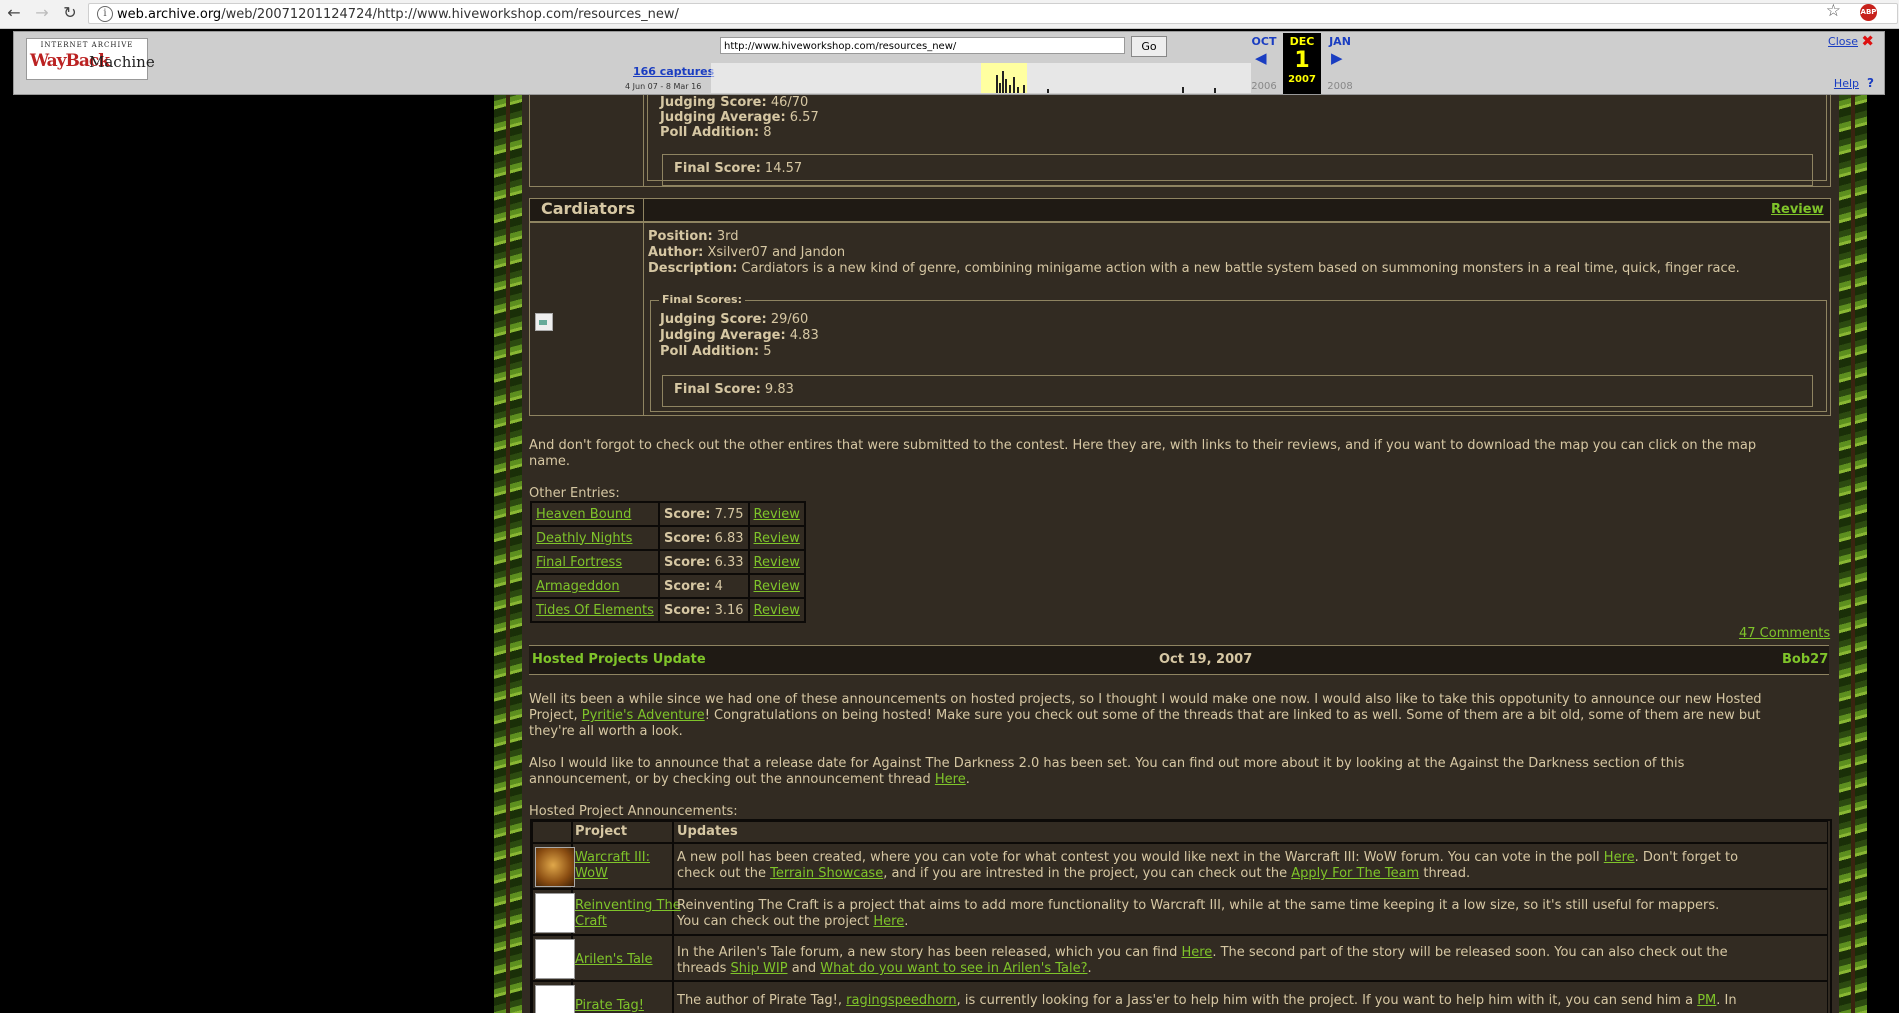 The width and height of the screenshot is (1899, 1013). I want to click on next-capture-icon: ▶, so click(1337, 58).